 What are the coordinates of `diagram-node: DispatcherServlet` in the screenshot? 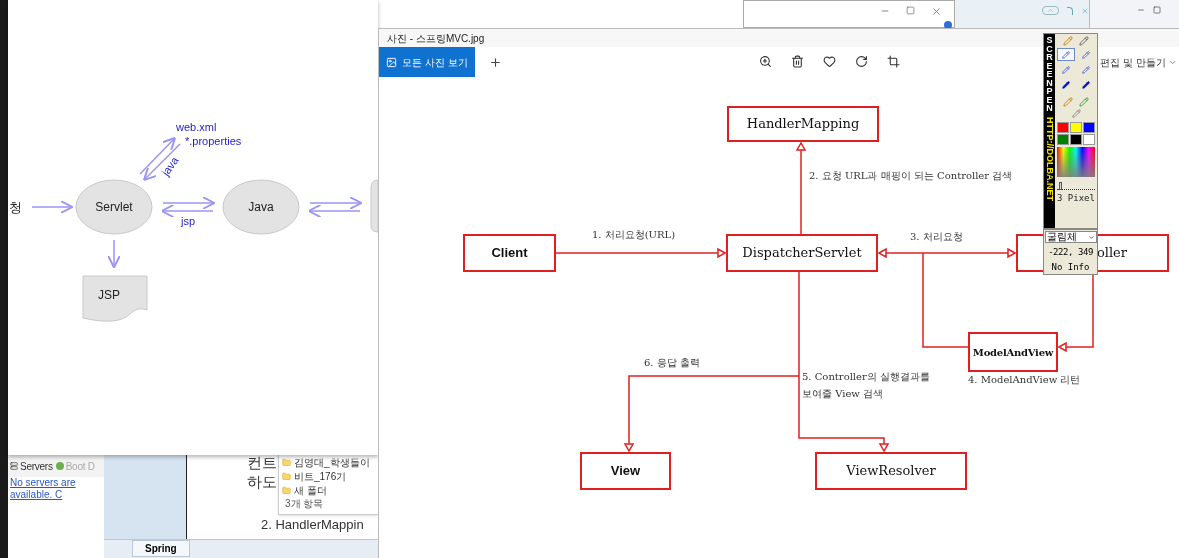 It's located at (802, 253).